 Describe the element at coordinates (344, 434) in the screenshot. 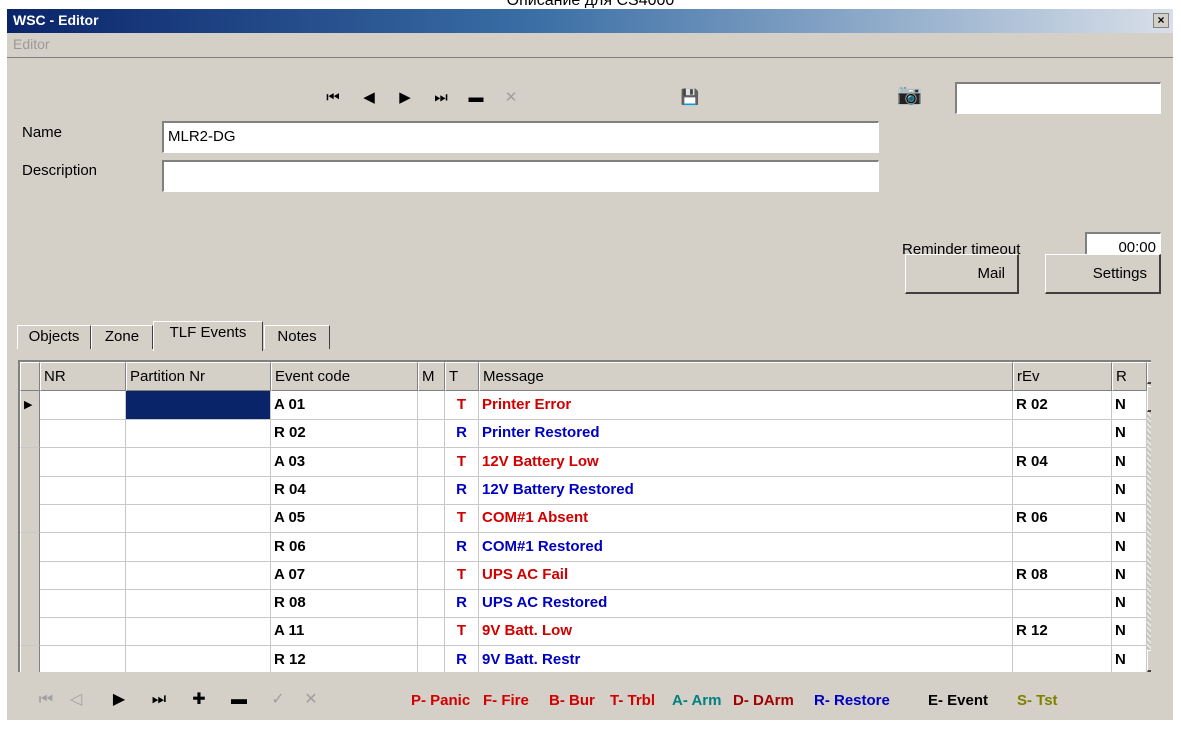

I see `event-code-cell: R 02` at that location.